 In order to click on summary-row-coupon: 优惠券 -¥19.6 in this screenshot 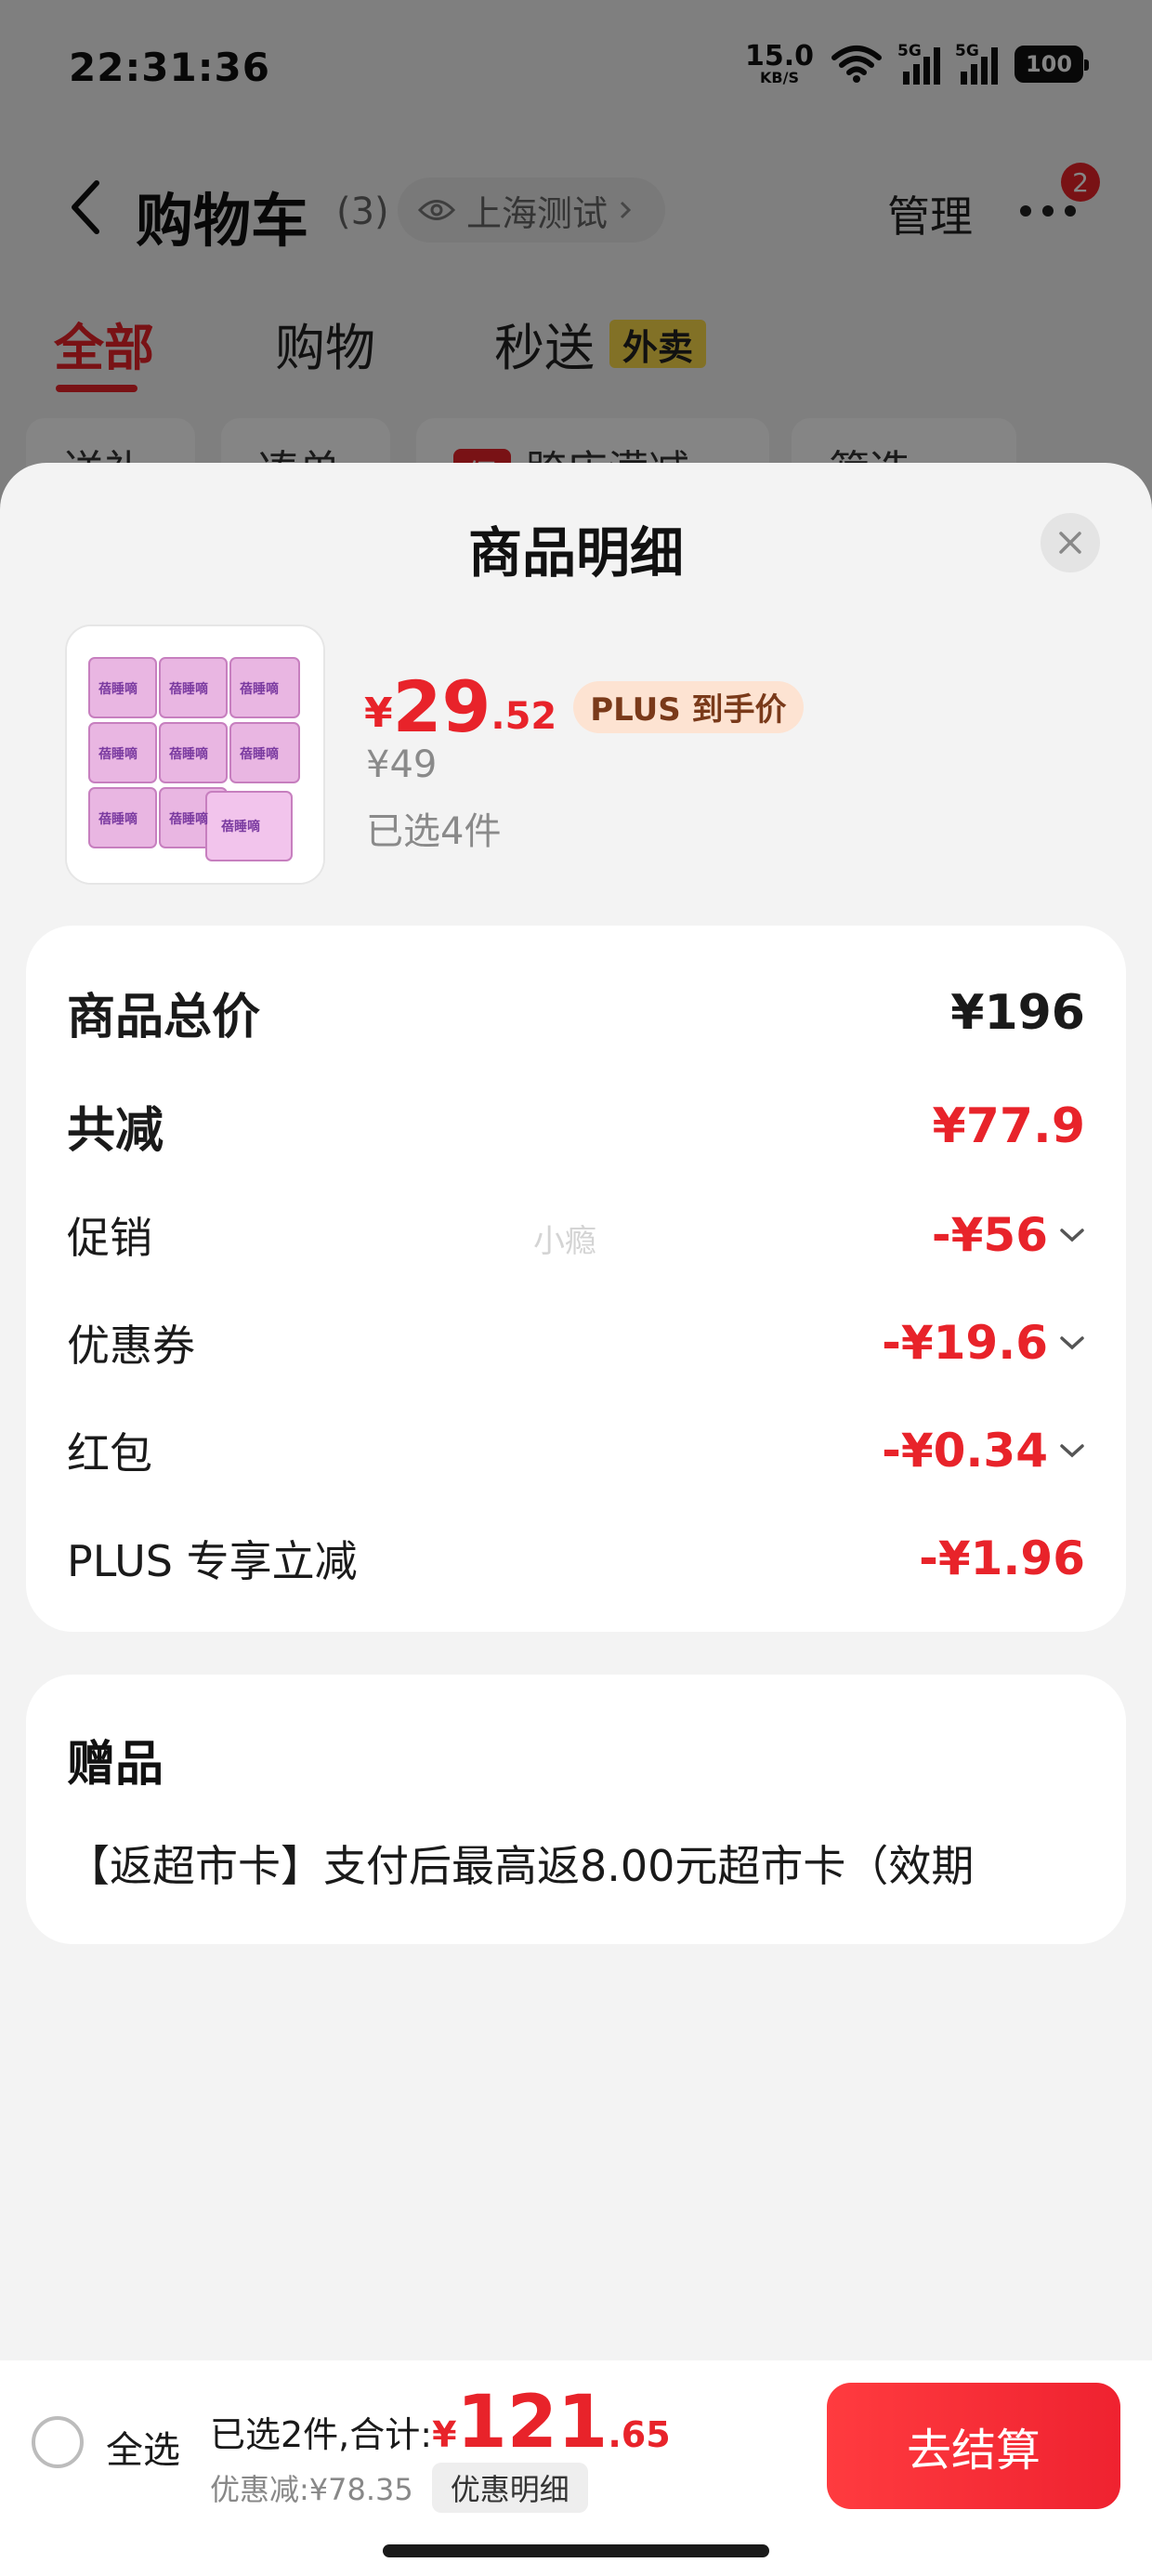, I will do `click(576, 1342)`.